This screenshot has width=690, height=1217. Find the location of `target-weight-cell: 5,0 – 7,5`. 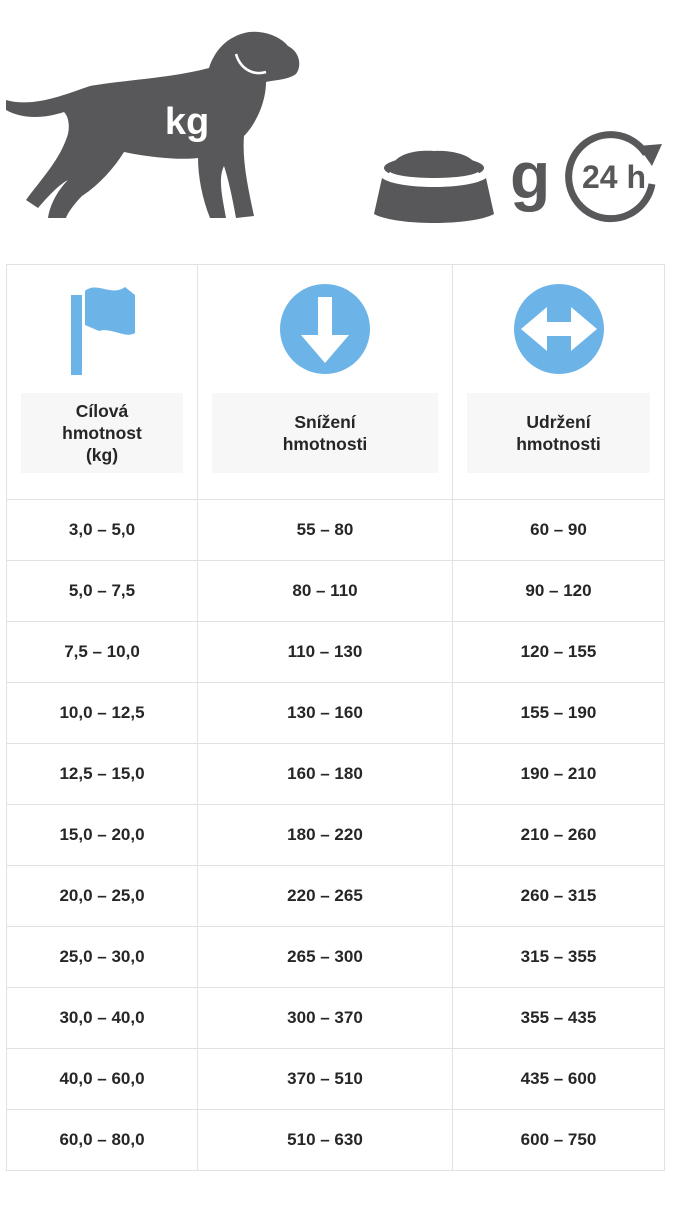

target-weight-cell: 5,0 – 7,5 is located at coordinates (102, 591).